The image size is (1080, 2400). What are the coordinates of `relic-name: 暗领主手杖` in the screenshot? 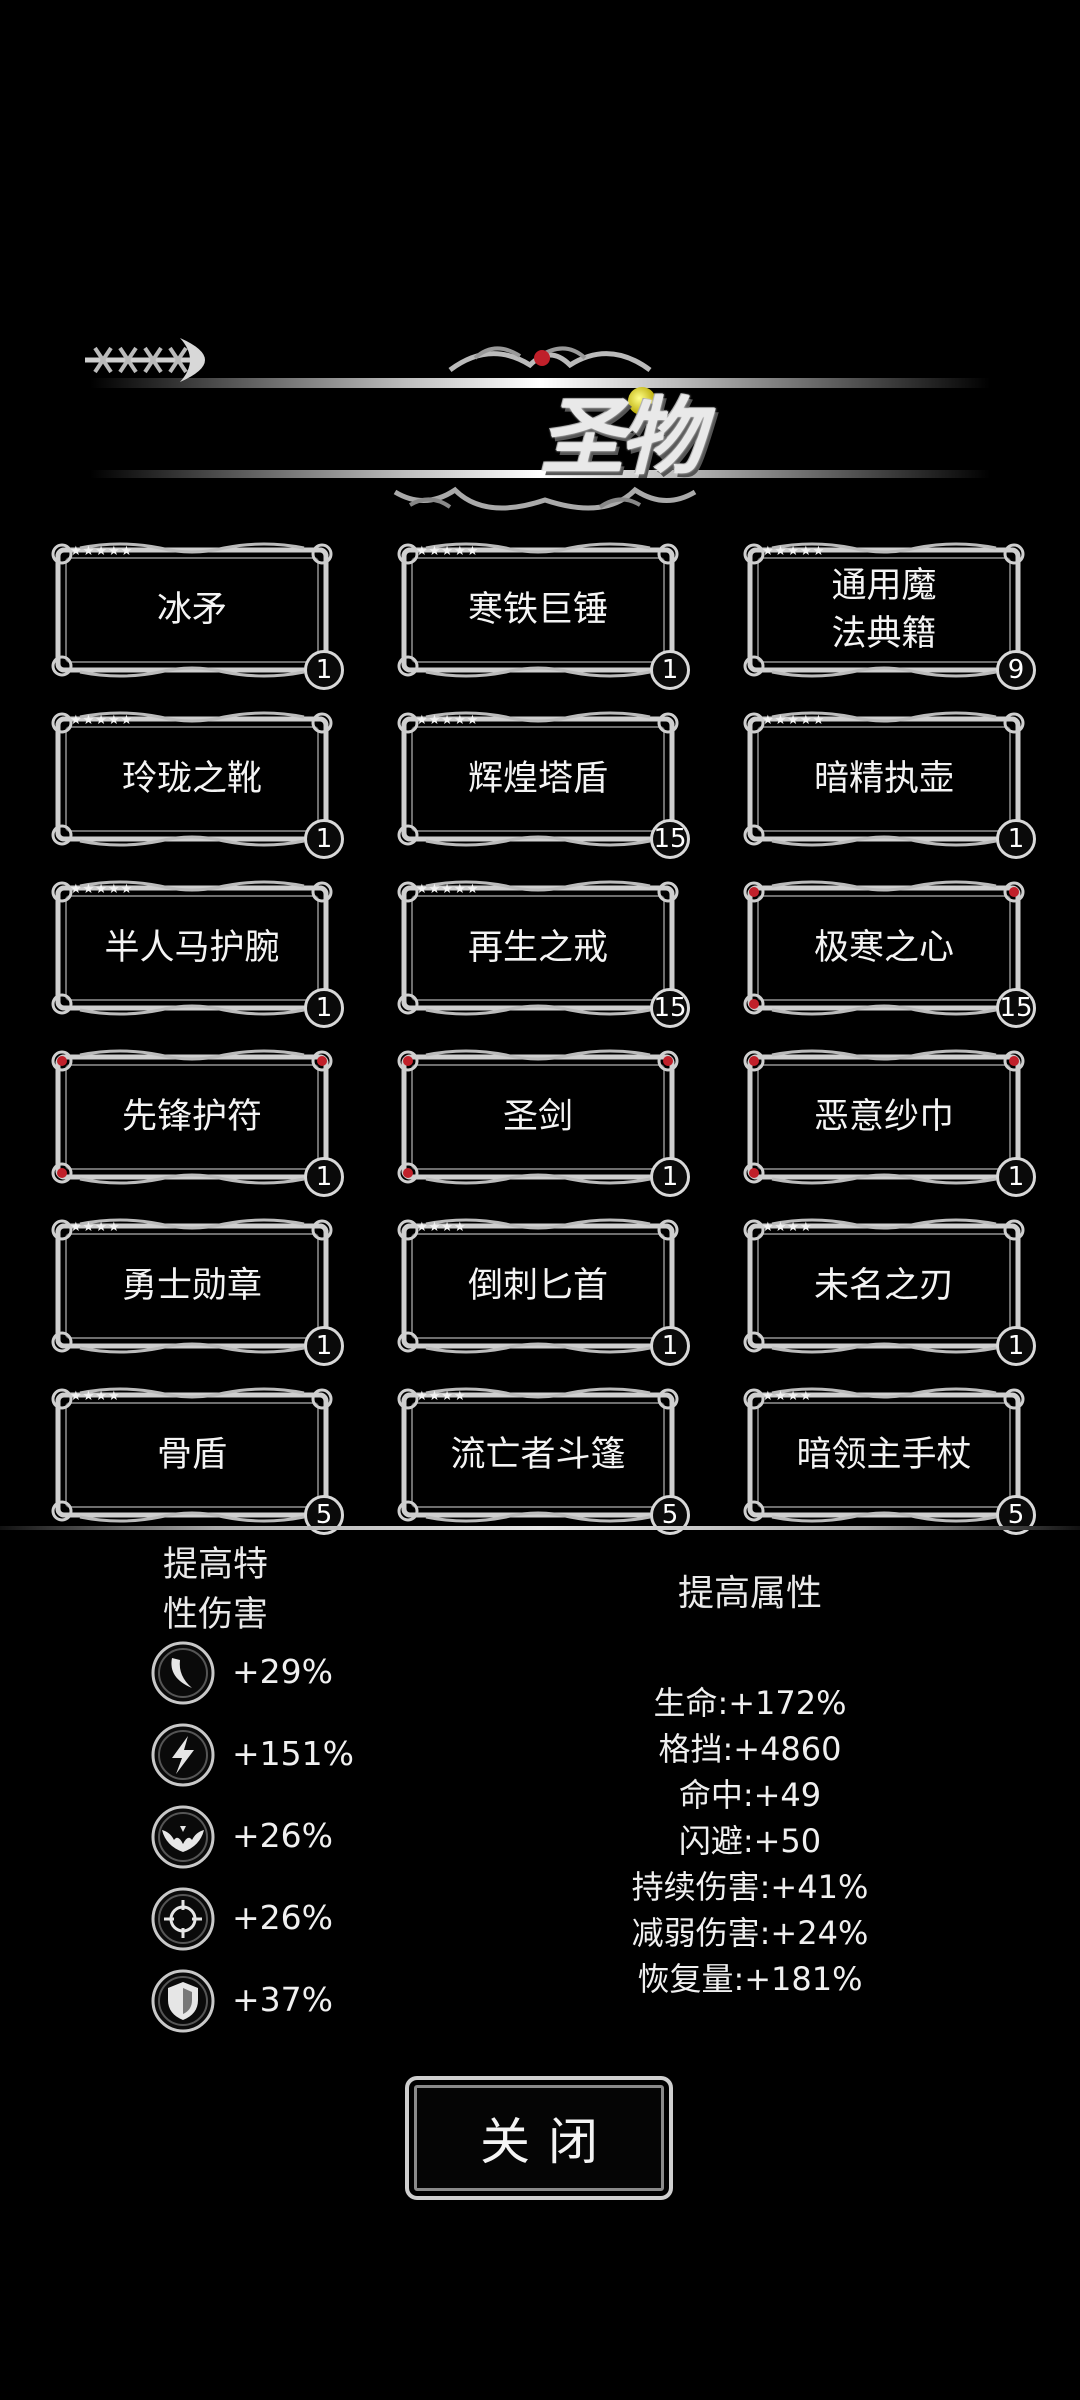 It's located at (884, 1455).